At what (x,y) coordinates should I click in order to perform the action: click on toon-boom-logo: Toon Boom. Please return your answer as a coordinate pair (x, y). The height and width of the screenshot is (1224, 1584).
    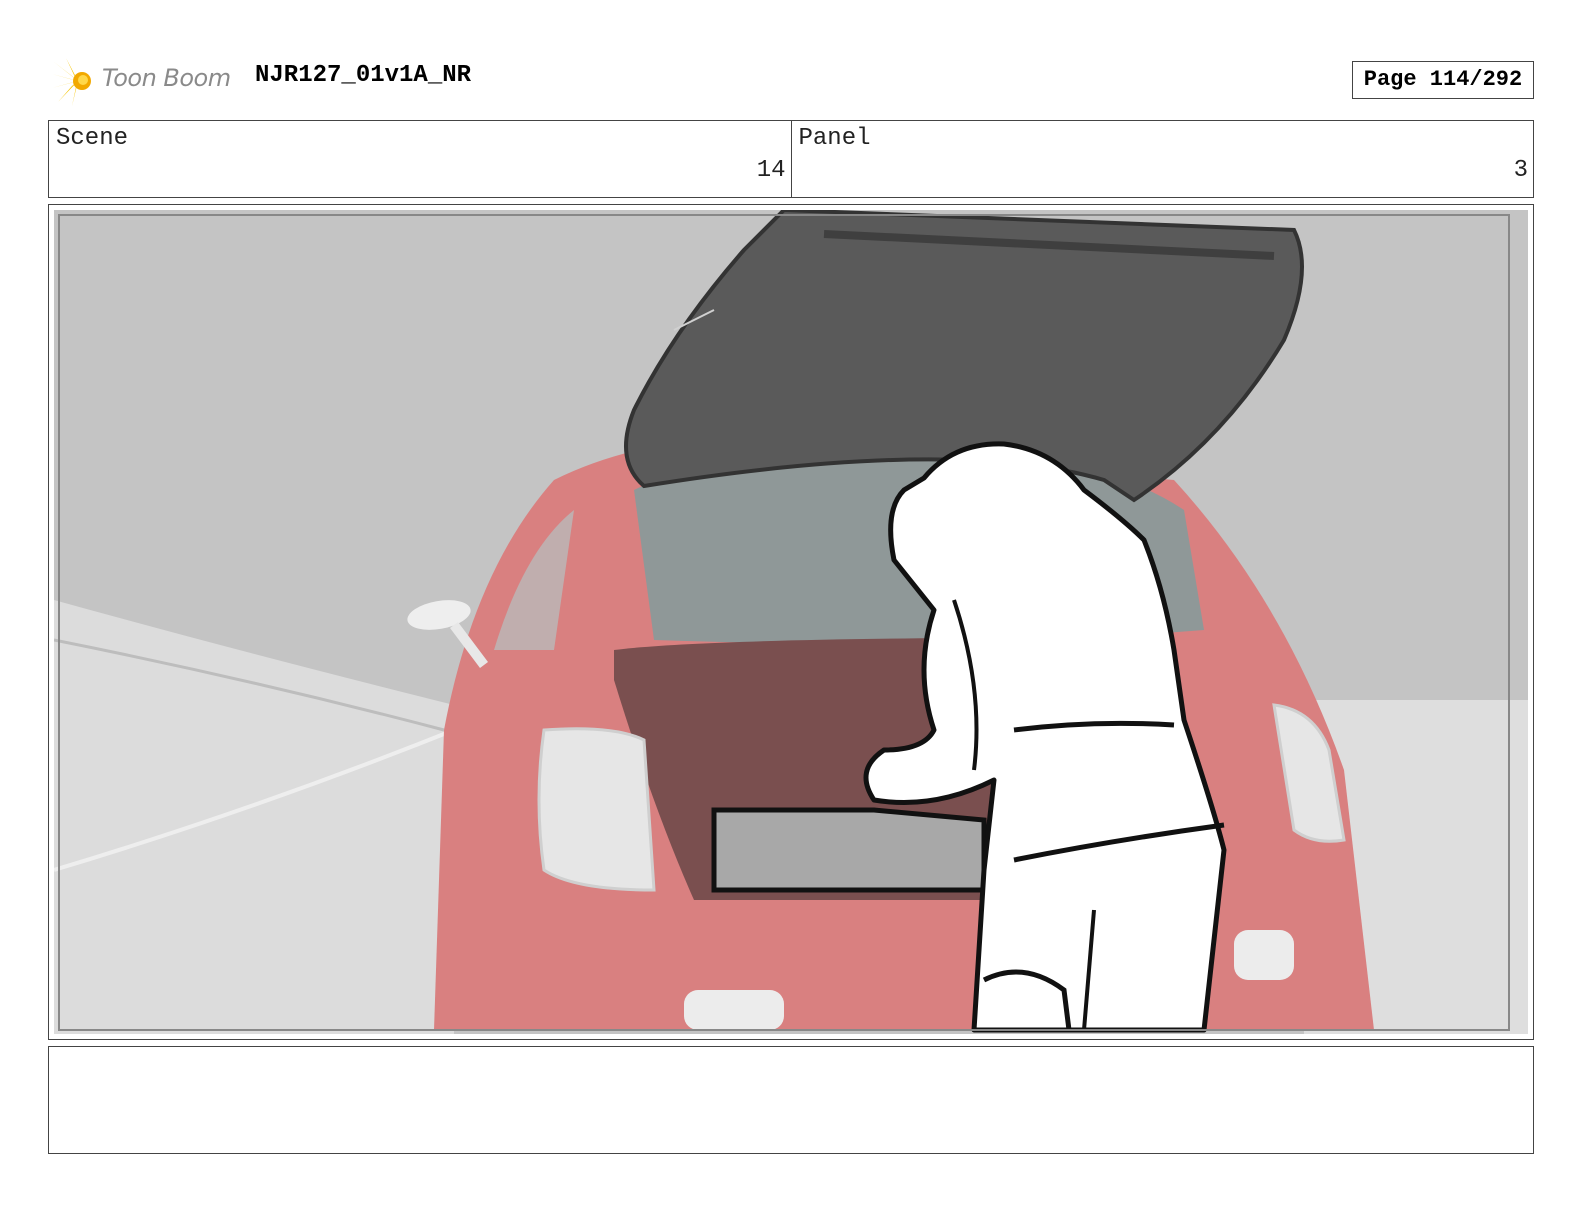
    Looking at the image, I should click on (147, 81).